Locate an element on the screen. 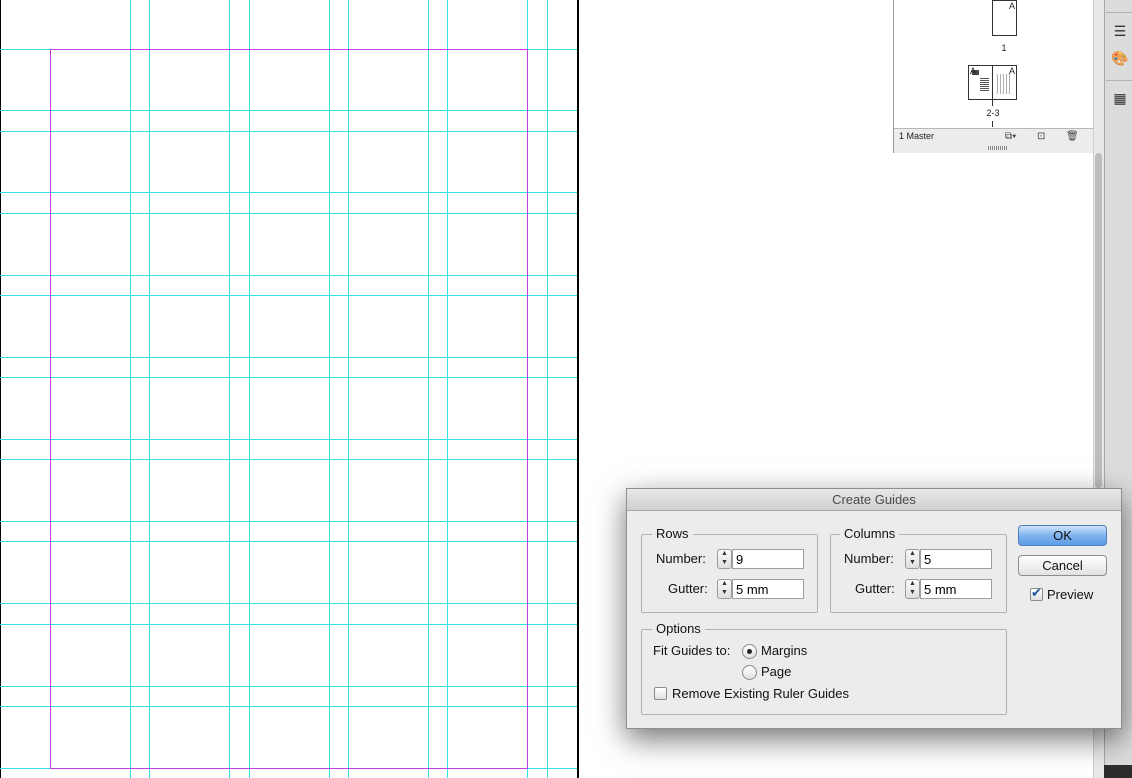 The height and width of the screenshot is (778, 1132). fit-page-radio is located at coordinates (749, 672).